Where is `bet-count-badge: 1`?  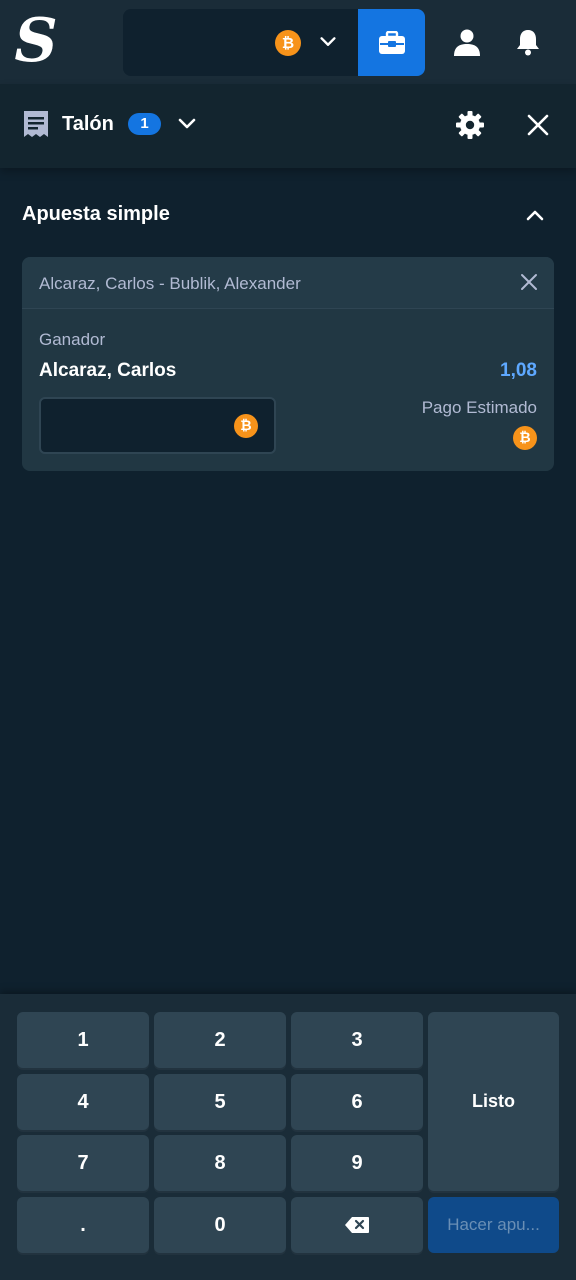 bet-count-badge: 1 is located at coordinates (144, 124).